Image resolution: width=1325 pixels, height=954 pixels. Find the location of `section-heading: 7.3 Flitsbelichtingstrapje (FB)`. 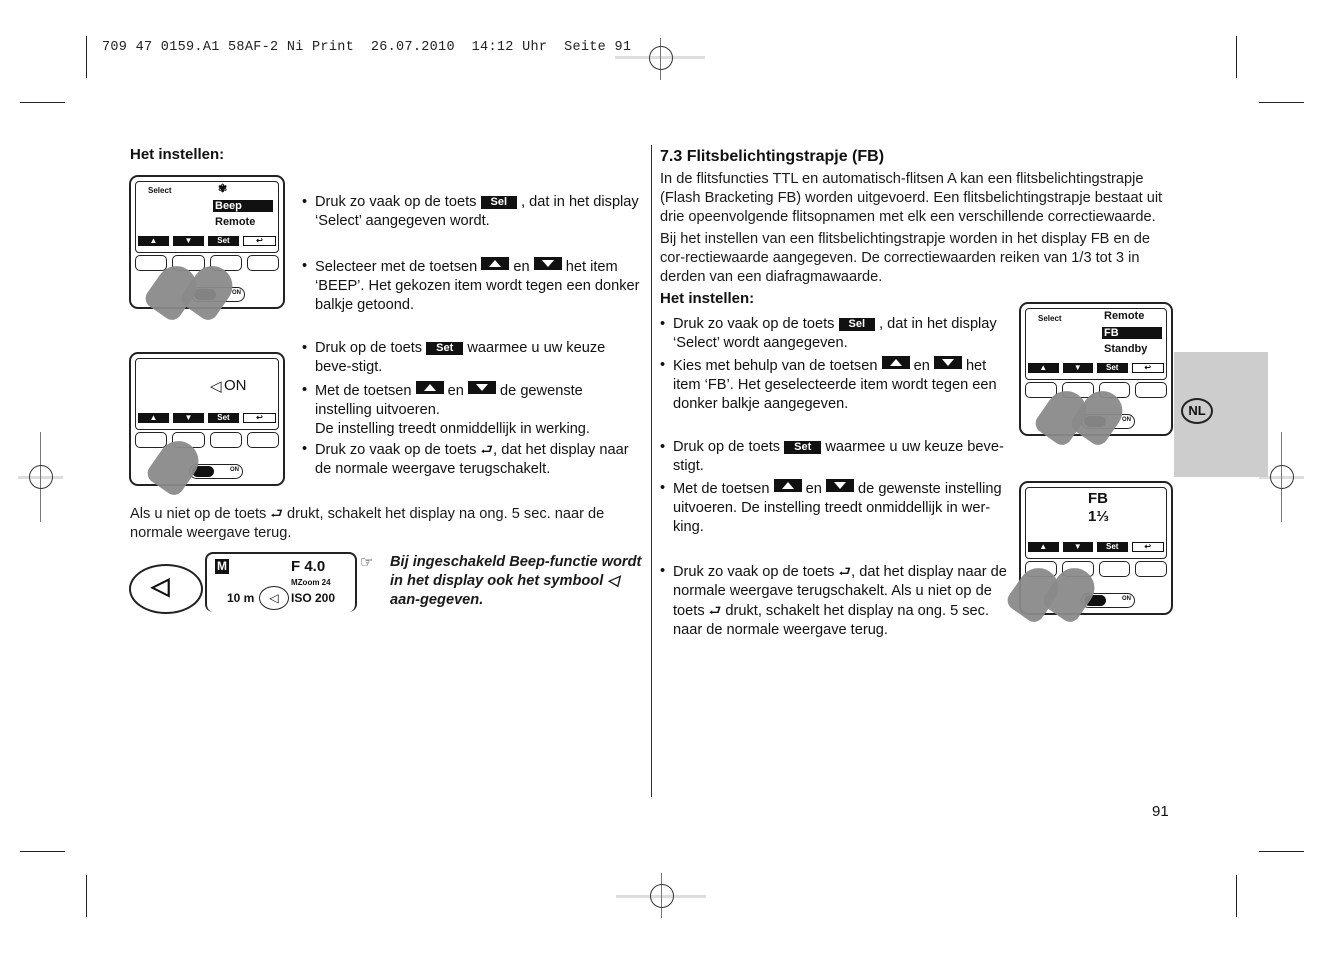

section-heading: 7.3 Flitsbelichtingstrapje (FB) is located at coordinates (772, 156).